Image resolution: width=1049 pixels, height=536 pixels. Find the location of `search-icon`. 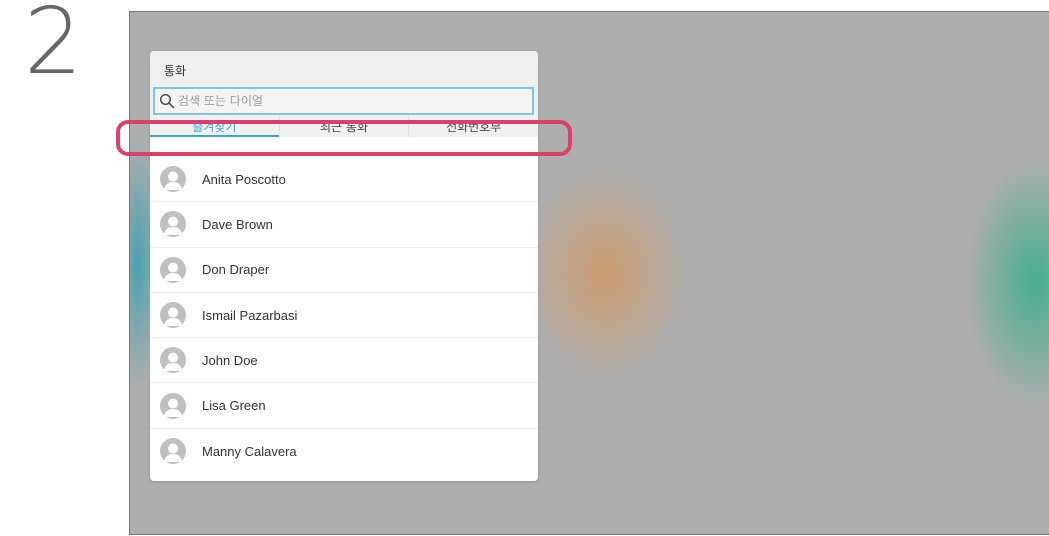

search-icon is located at coordinates (167, 101).